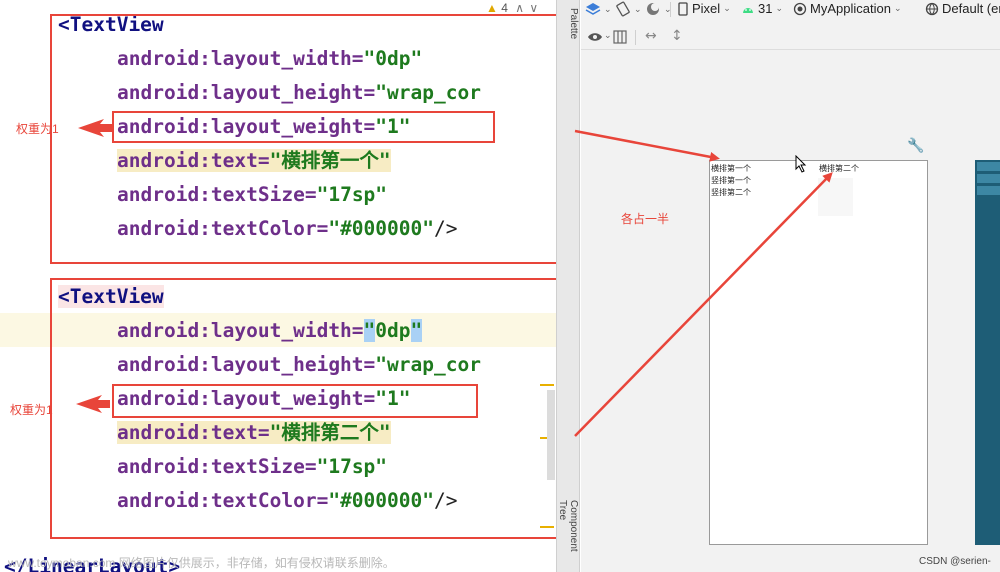 This screenshot has height=572, width=1000. What do you see at coordinates (653, 9) in the screenshot?
I see `theme-icon` at bounding box center [653, 9].